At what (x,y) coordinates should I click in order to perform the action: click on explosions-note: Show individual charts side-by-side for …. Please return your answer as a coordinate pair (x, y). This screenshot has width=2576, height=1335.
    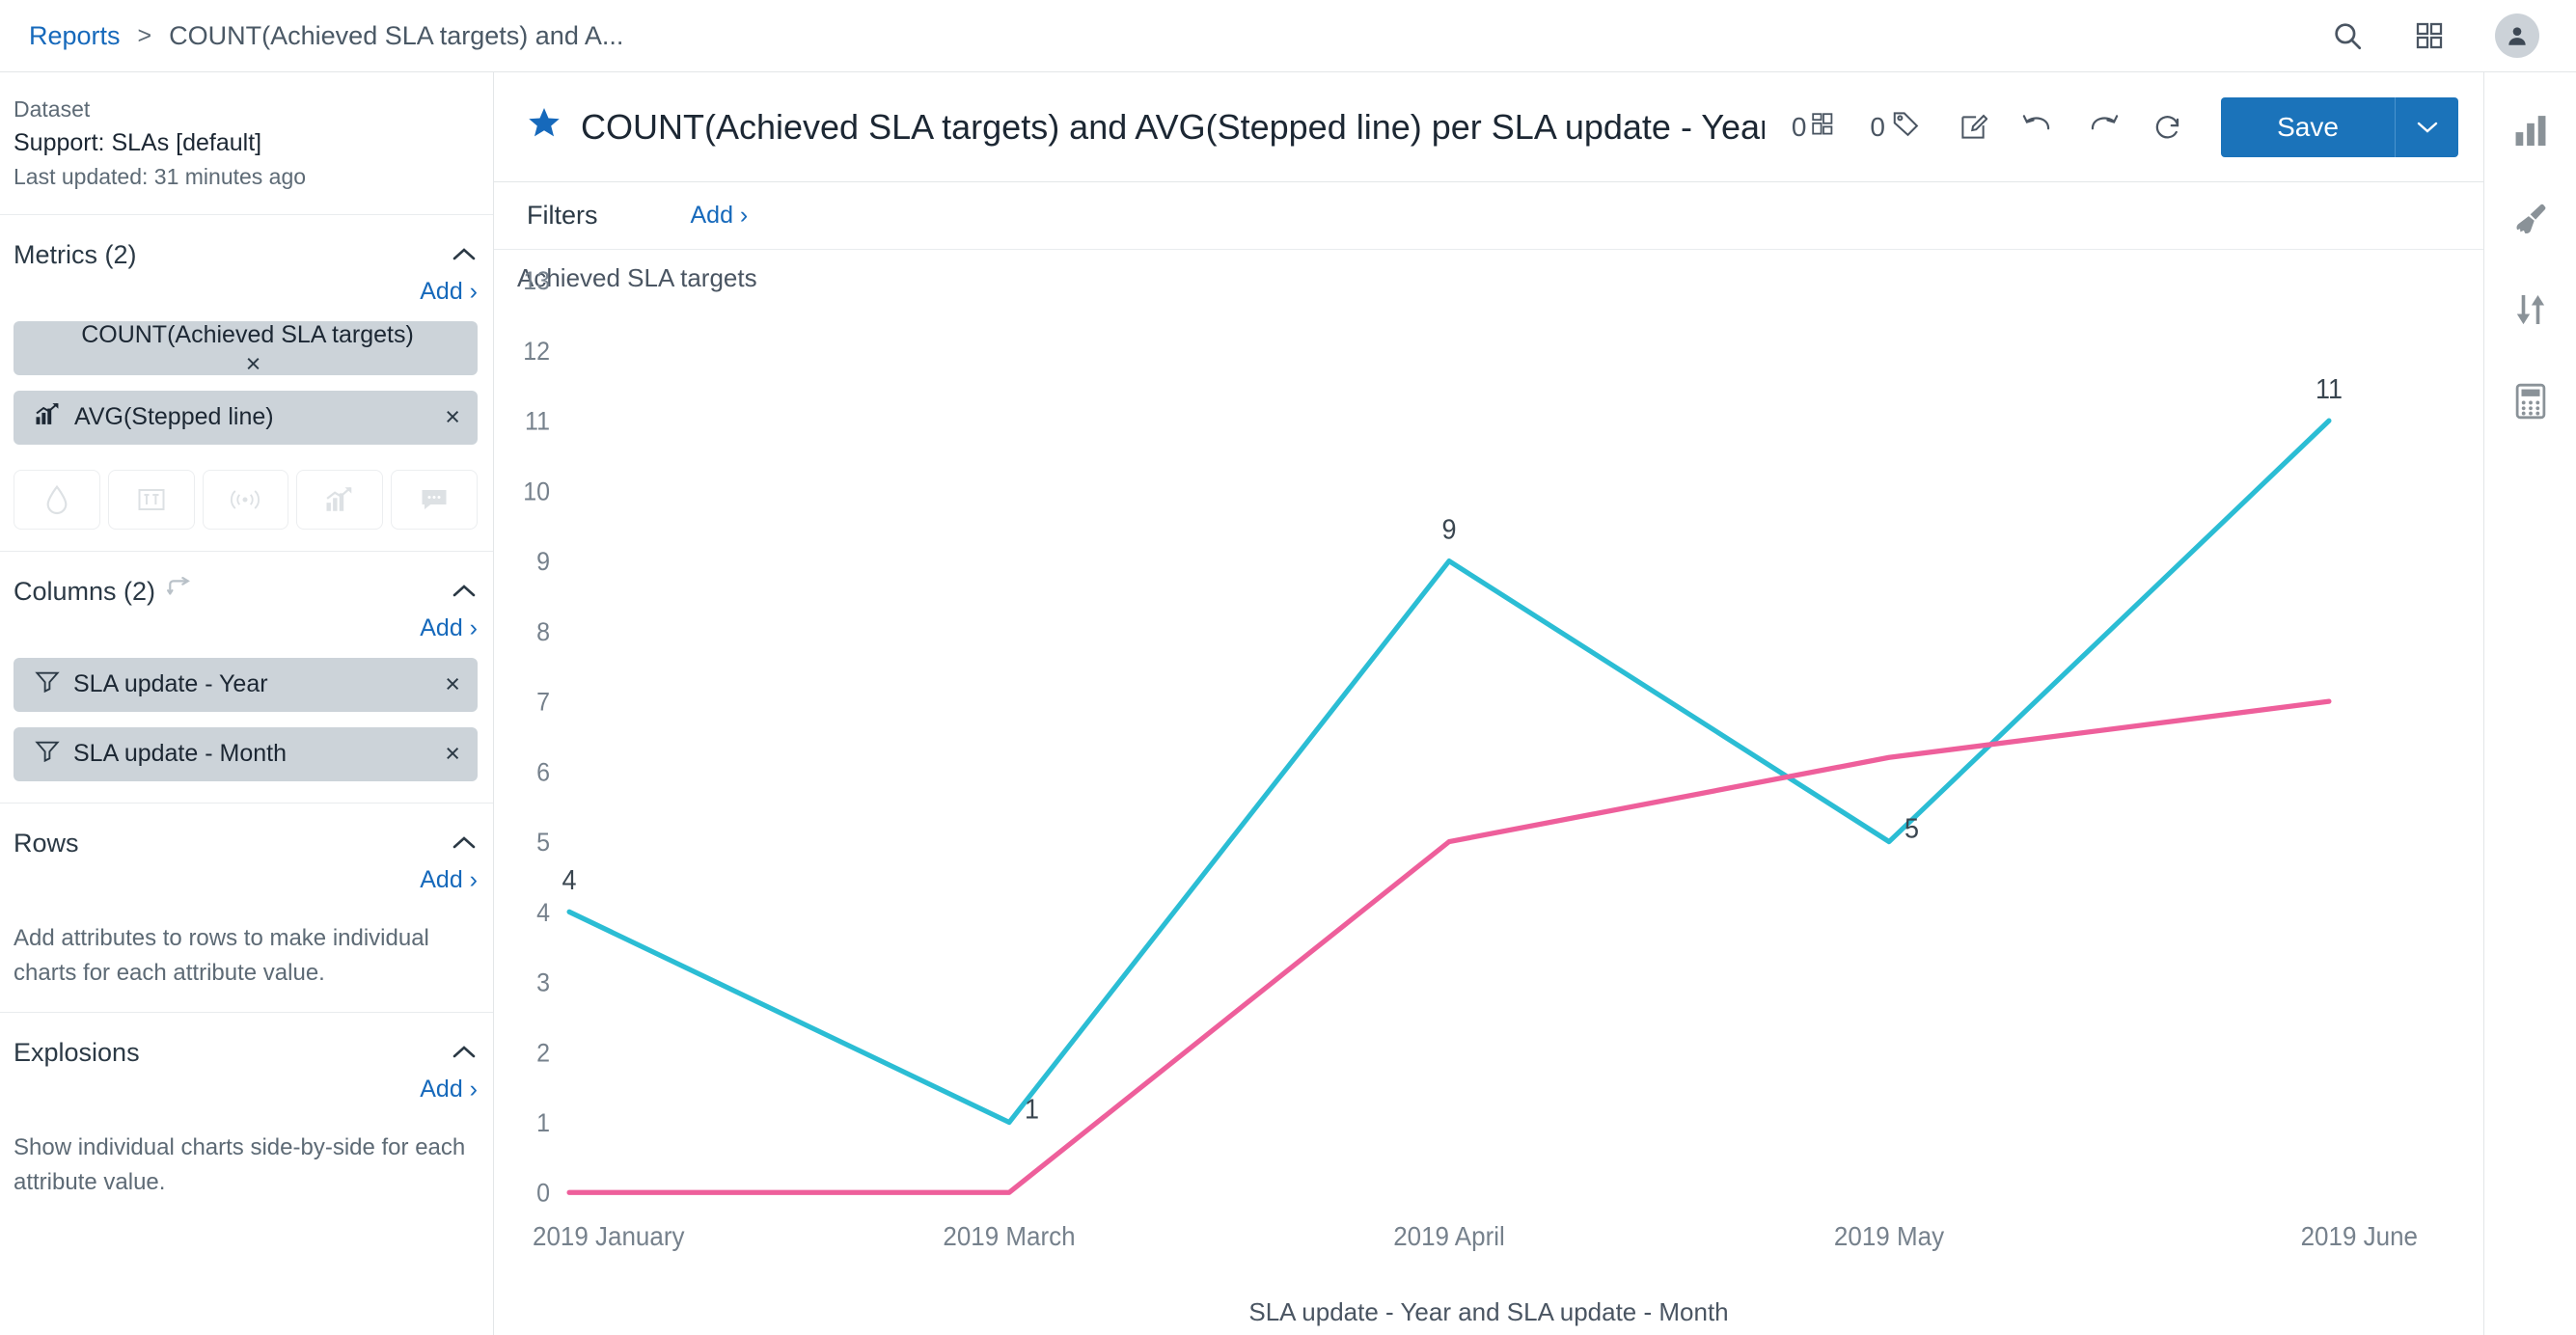
    Looking at the image, I should click on (240, 1164).